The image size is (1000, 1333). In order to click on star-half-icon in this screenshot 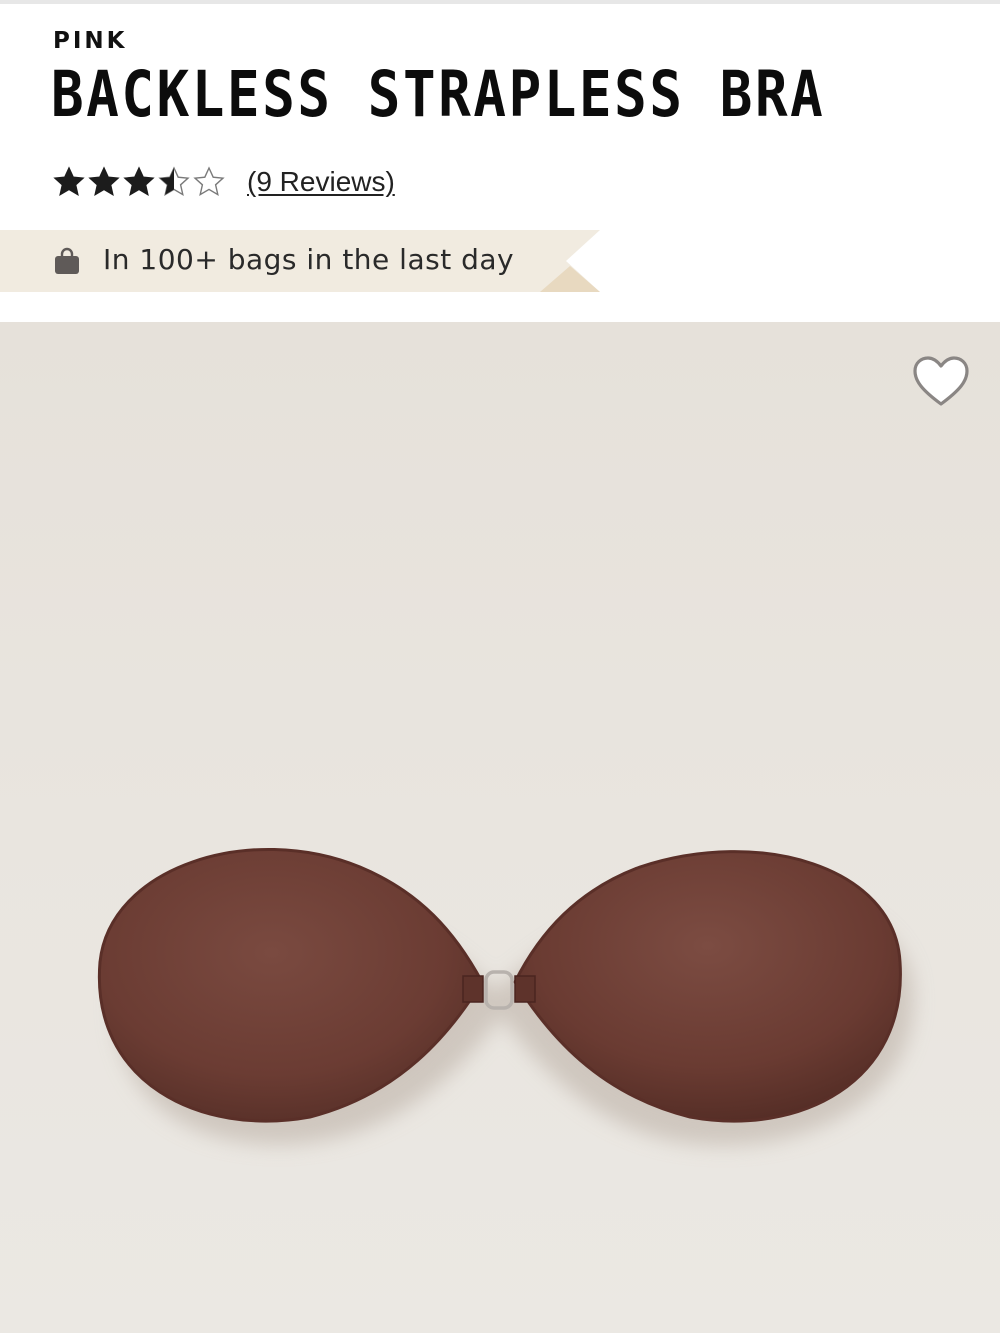, I will do `click(174, 181)`.